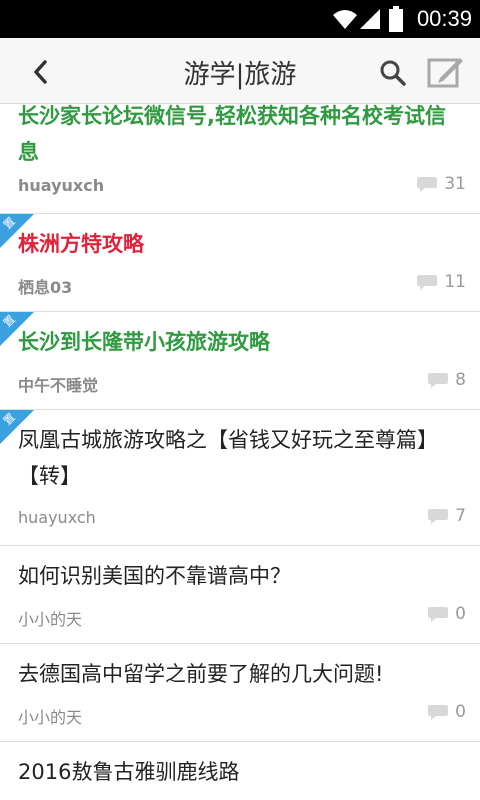 This screenshot has height=800, width=480. Describe the element at coordinates (460, 380) in the screenshot. I see `reply-count-value: 8` at that location.